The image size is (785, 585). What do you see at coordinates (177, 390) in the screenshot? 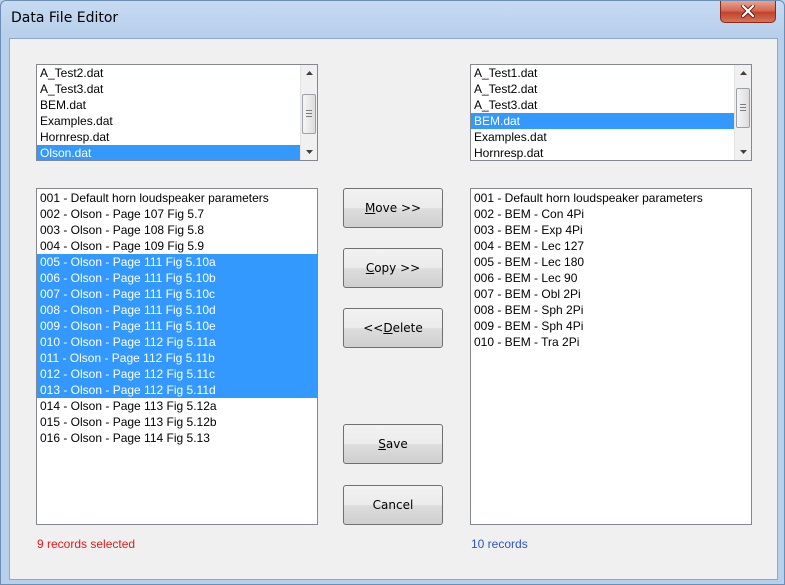
I see `list-item: 013 - Olson - Page 112 Fig 5.11d` at bounding box center [177, 390].